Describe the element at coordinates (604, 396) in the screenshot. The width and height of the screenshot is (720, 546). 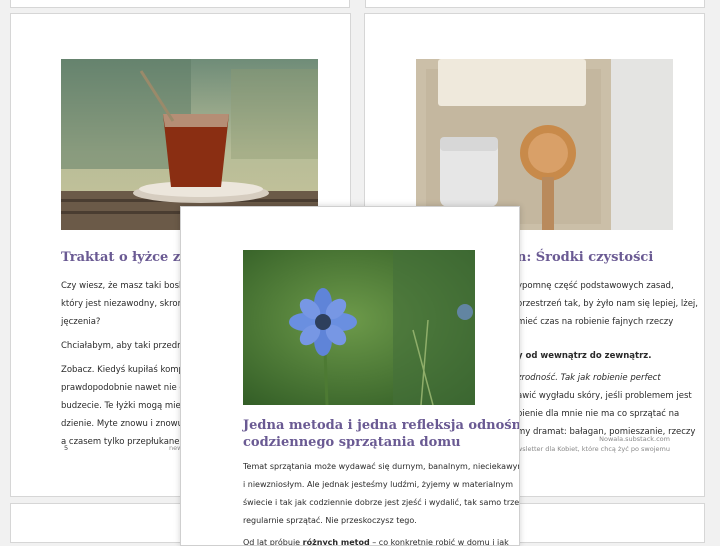
I see `right-body-line: awić wygładu skóry, jeśli problemem jest` at that location.